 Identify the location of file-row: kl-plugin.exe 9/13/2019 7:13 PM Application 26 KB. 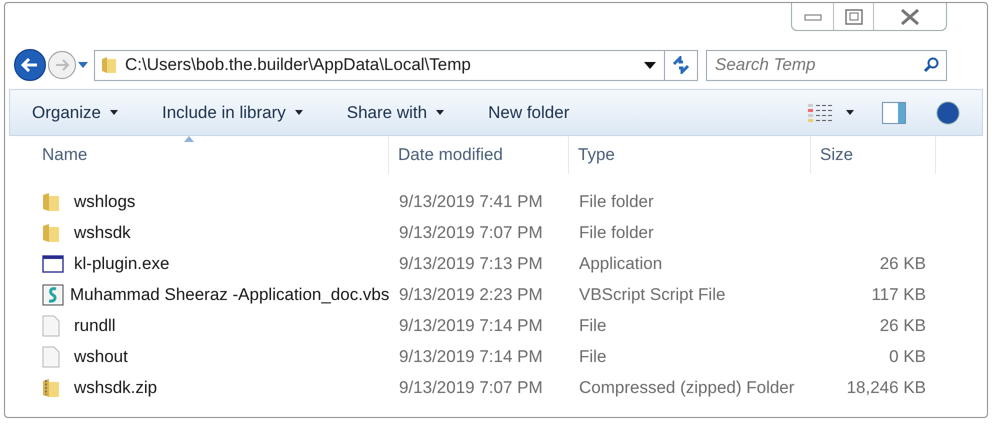
(496, 263).